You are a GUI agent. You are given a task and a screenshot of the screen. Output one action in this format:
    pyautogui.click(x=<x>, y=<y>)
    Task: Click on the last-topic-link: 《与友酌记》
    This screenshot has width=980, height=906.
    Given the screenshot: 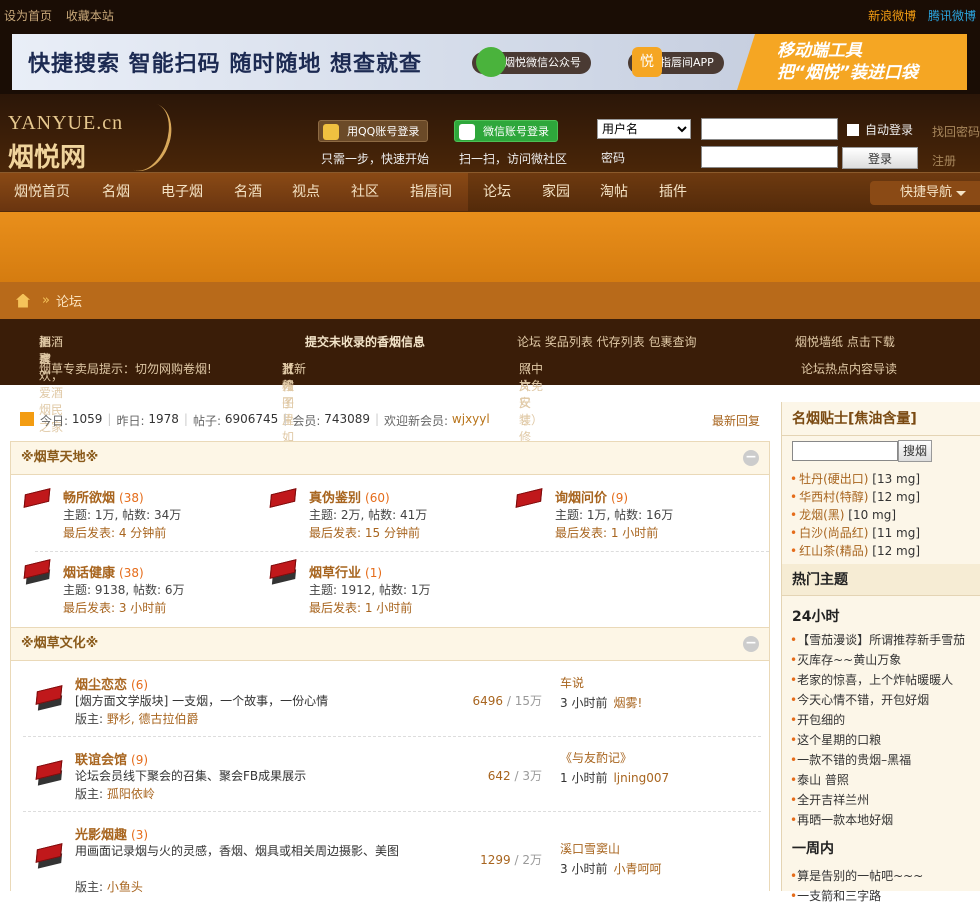 What is the action you would take?
    pyautogui.click(x=596, y=757)
    